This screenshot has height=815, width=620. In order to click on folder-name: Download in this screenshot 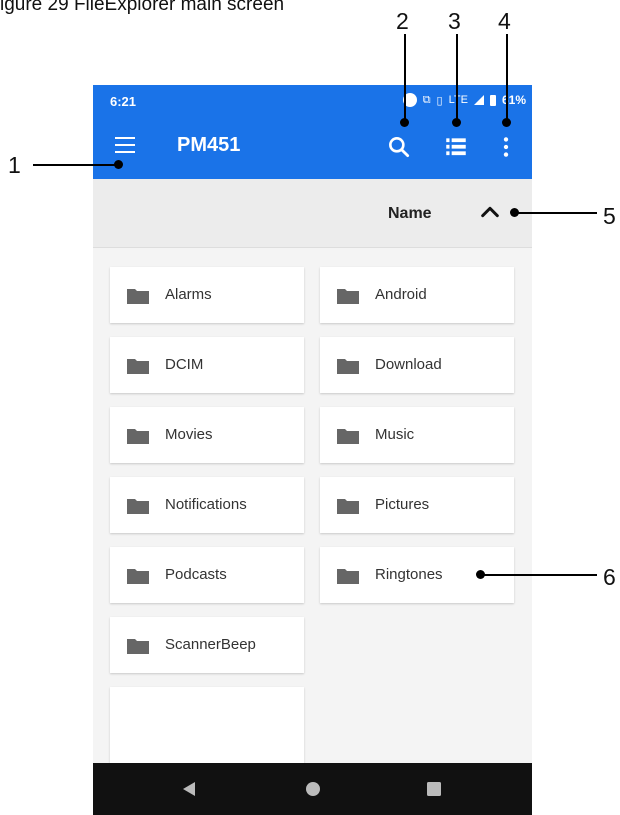, I will do `click(408, 364)`.